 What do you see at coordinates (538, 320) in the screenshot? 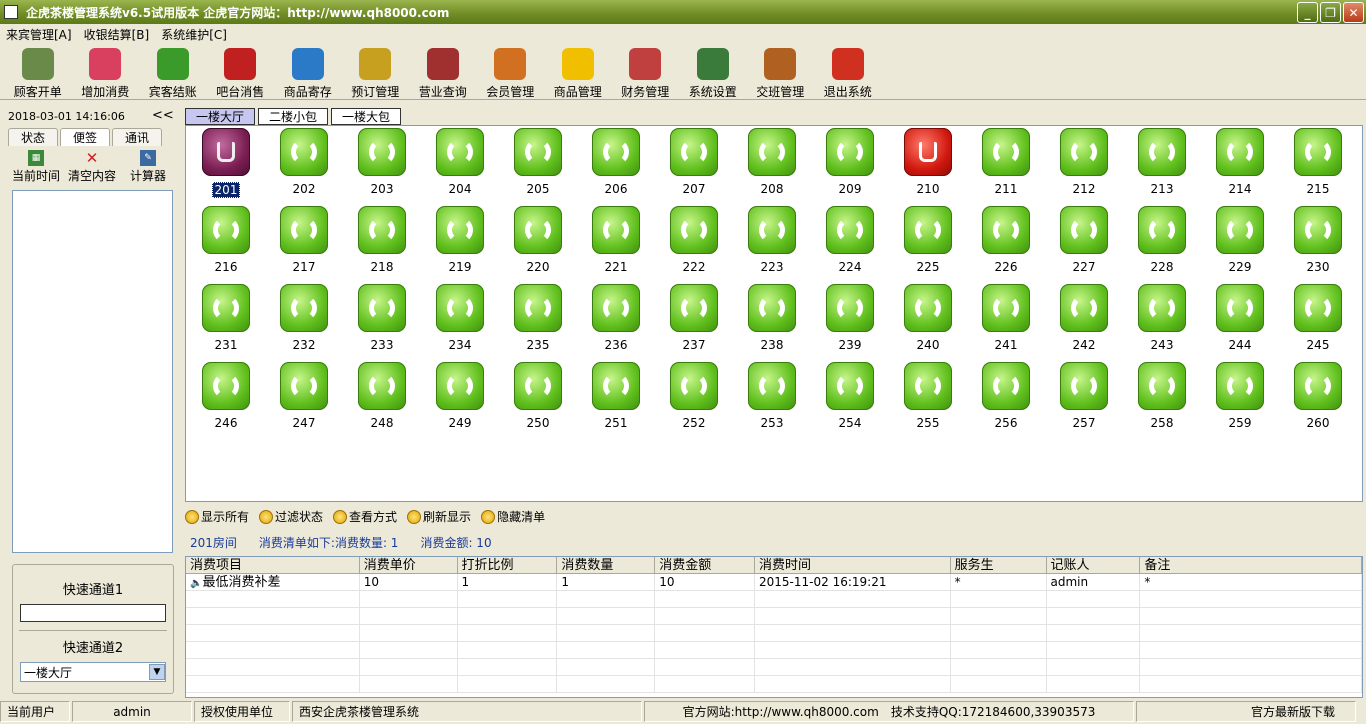
I see `room-tile: 235` at bounding box center [538, 320].